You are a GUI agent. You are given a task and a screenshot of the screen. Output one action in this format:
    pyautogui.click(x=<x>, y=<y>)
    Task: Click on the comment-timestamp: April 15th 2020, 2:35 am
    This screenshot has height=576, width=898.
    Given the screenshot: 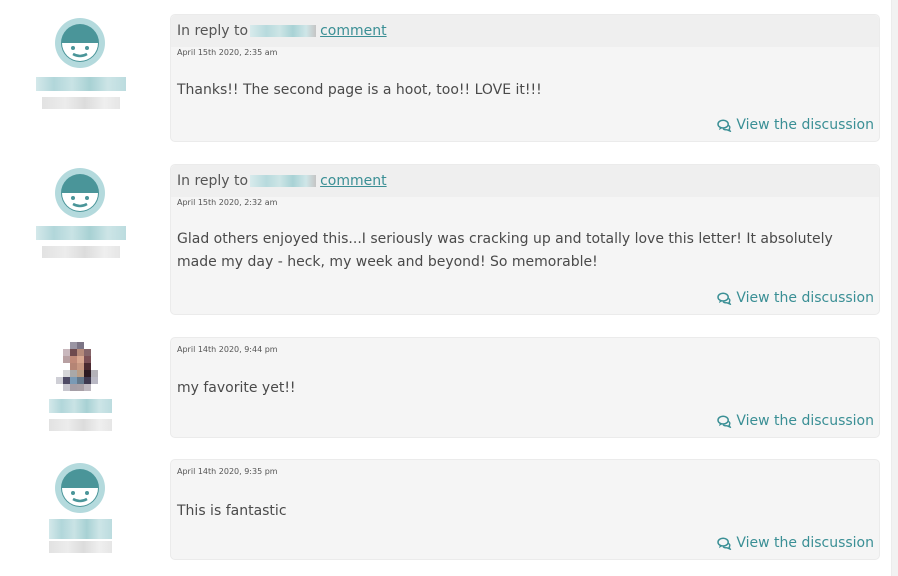 What is the action you would take?
    pyautogui.click(x=227, y=52)
    